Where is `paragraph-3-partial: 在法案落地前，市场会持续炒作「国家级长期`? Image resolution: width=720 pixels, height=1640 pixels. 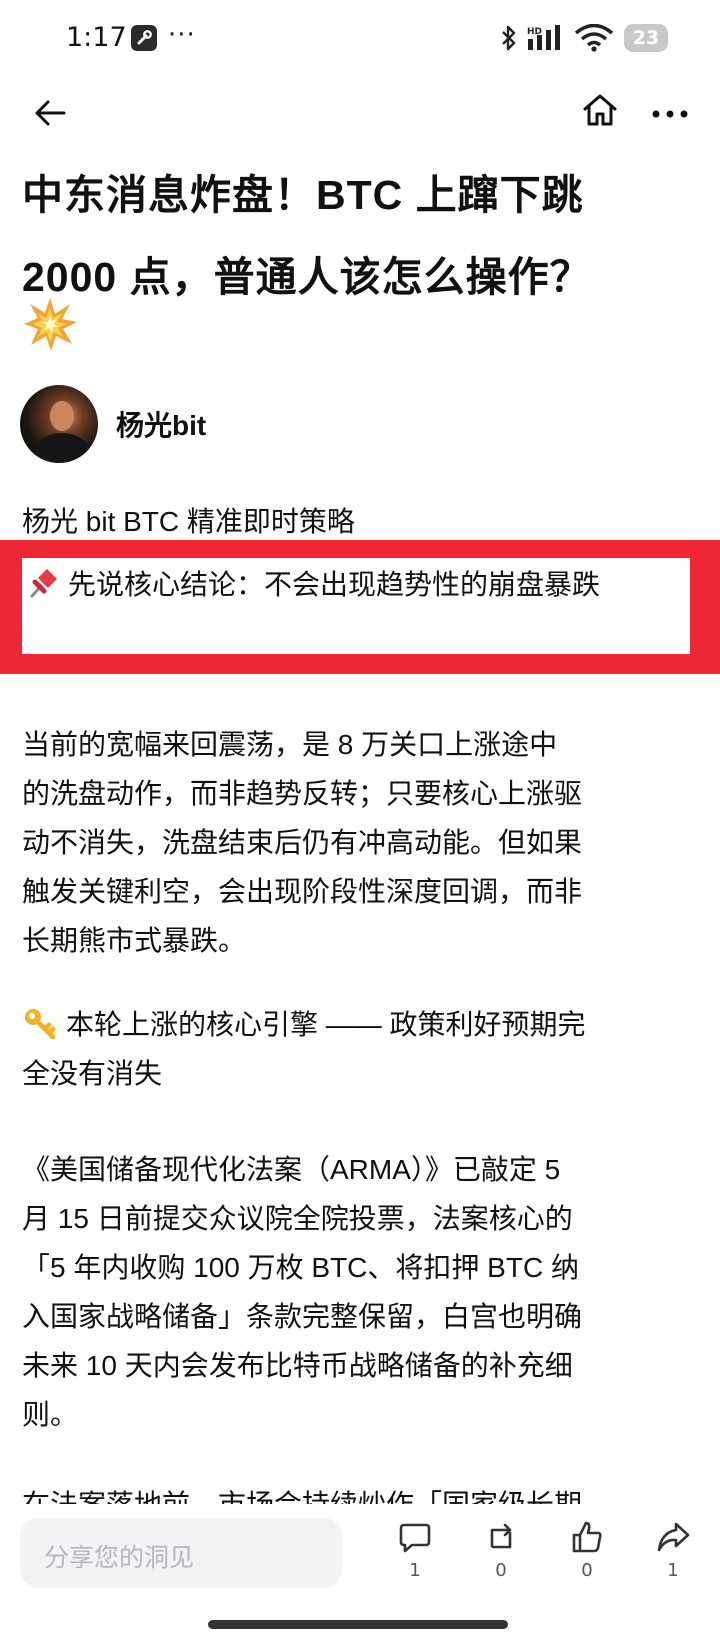 paragraph-3-partial: 在法案落地前，市场会持续炒作「国家级长期 is located at coordinates (360, 1492).